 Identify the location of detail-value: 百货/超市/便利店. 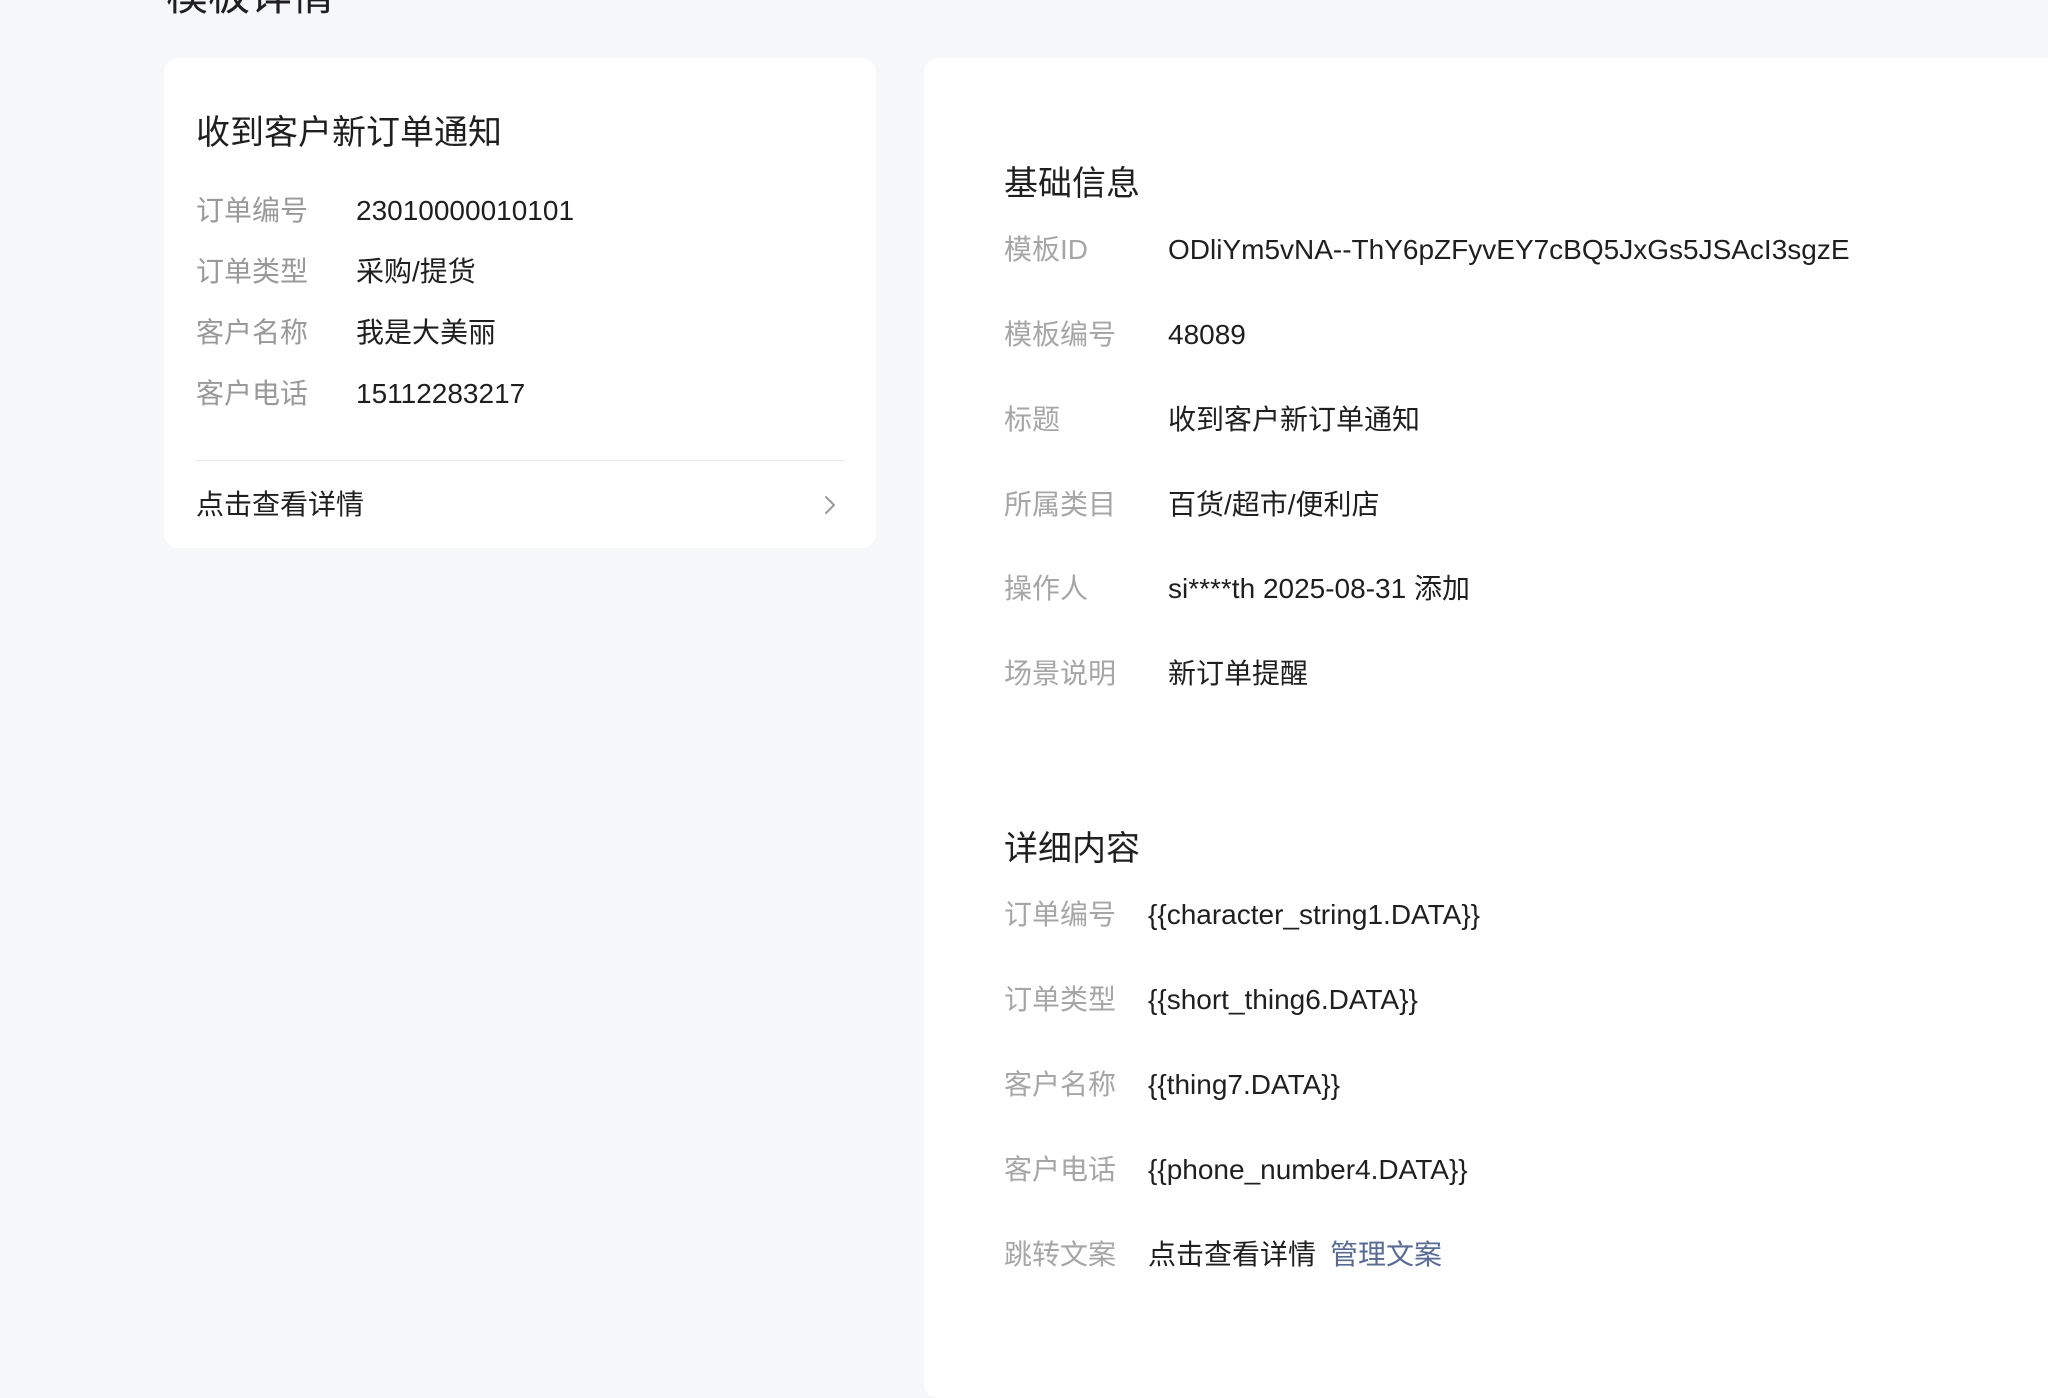
(1274, 504).